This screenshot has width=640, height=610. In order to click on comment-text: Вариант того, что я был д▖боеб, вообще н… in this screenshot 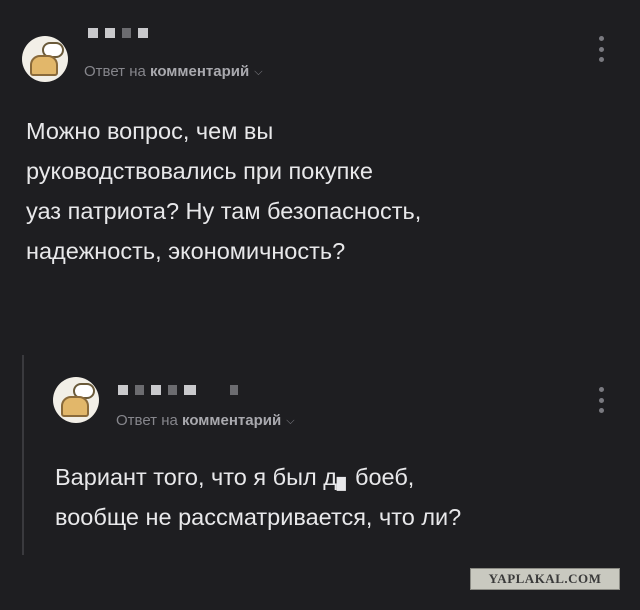, I will do `click(258, 497)`.